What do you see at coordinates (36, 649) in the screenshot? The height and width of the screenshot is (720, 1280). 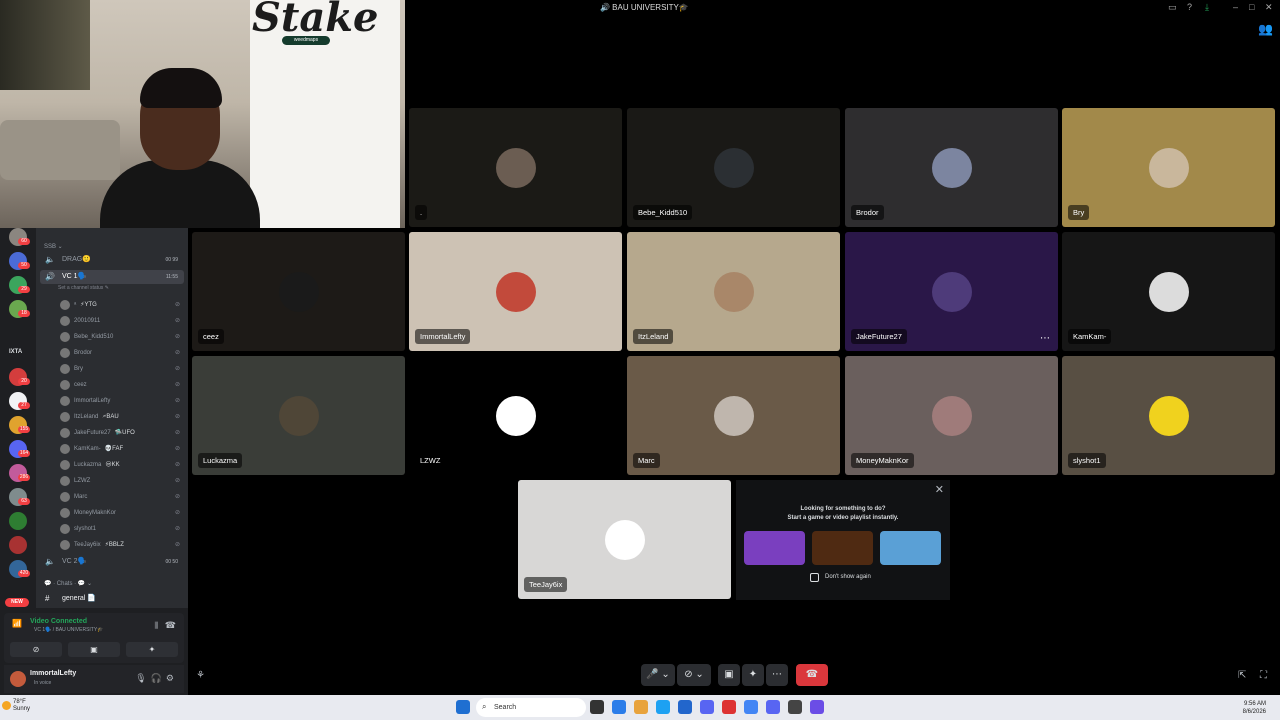 I see `video-off-button: ⊘` at bounding box center [36, 649].